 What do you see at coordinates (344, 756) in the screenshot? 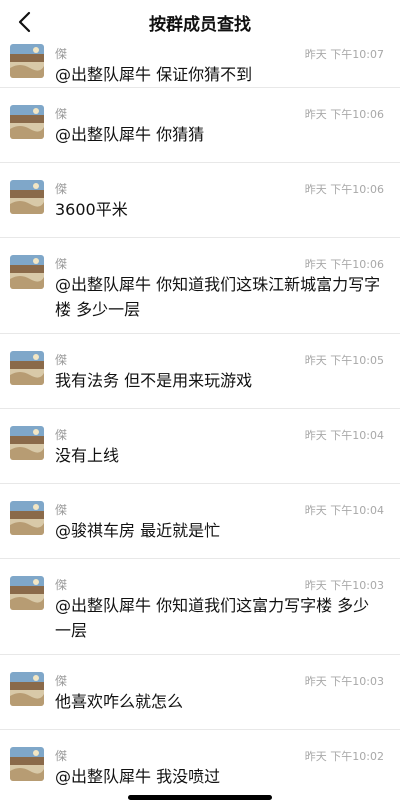
I see `message-time: 昨天 下午10:02` at bounding box center [344, 756].